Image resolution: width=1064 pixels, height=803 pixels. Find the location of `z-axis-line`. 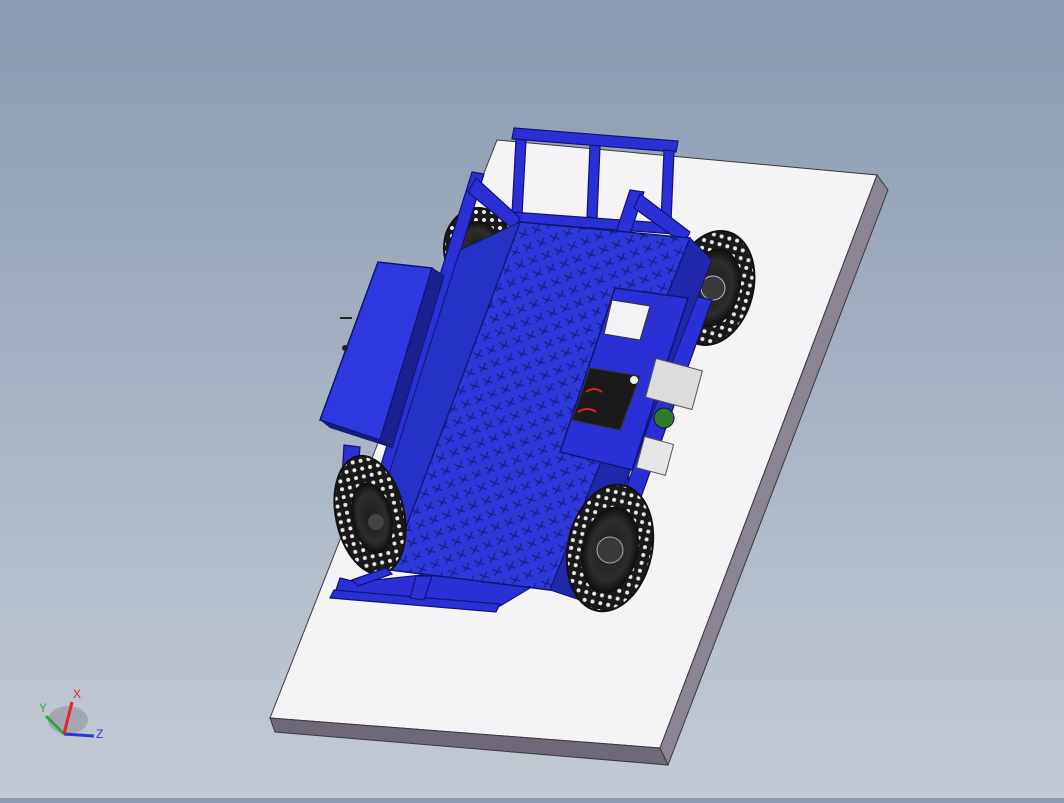

z-axis-line is located at coordinates (79, 735).